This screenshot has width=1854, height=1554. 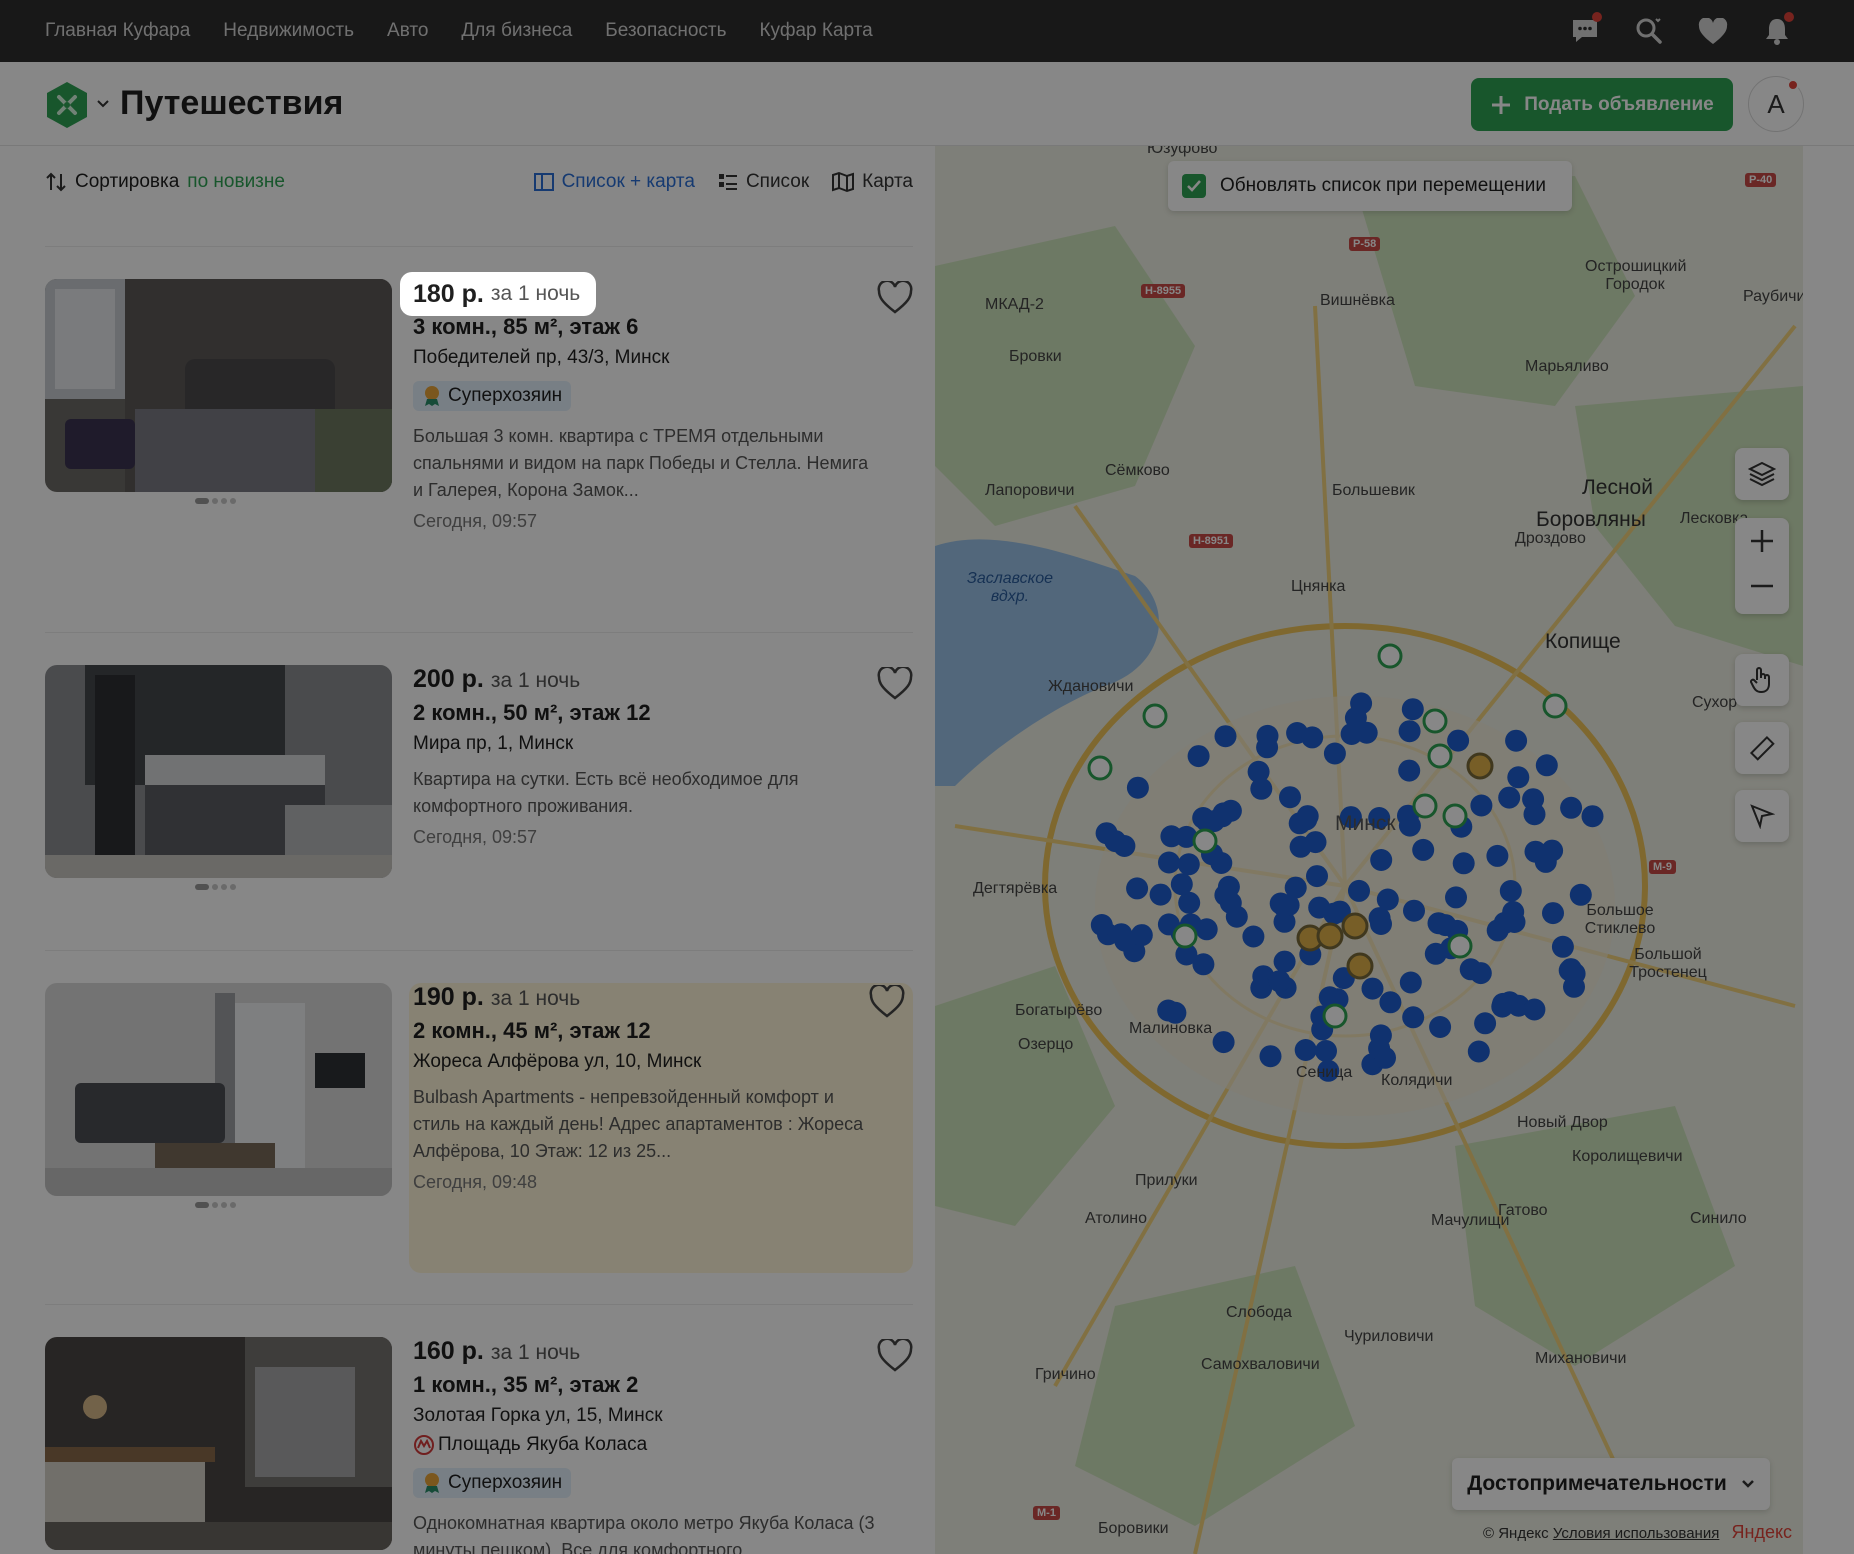 I want to click on highlighted-price: 180 р. за 1 ночь, so click(x=498, y=294).